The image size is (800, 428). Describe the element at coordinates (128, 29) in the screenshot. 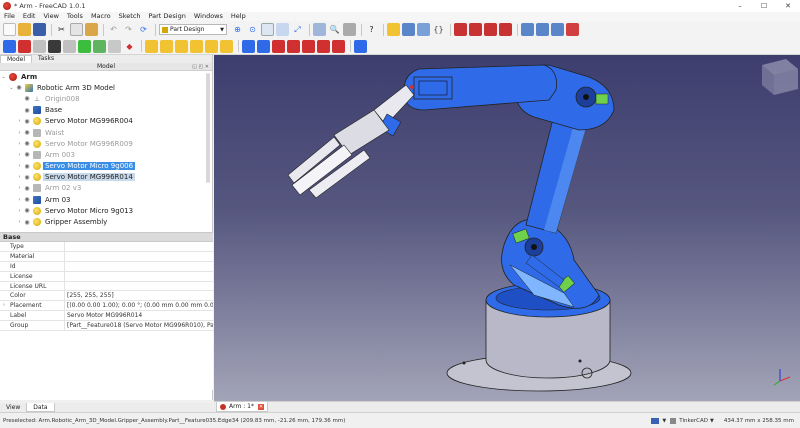

I see `redo-icon: ↷` at that location.